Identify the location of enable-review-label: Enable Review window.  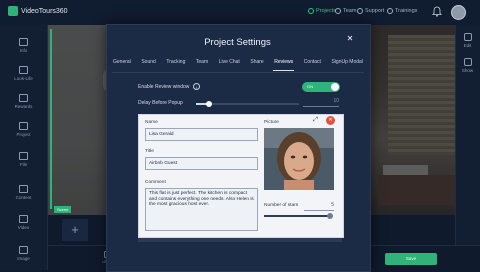
(164, 87).